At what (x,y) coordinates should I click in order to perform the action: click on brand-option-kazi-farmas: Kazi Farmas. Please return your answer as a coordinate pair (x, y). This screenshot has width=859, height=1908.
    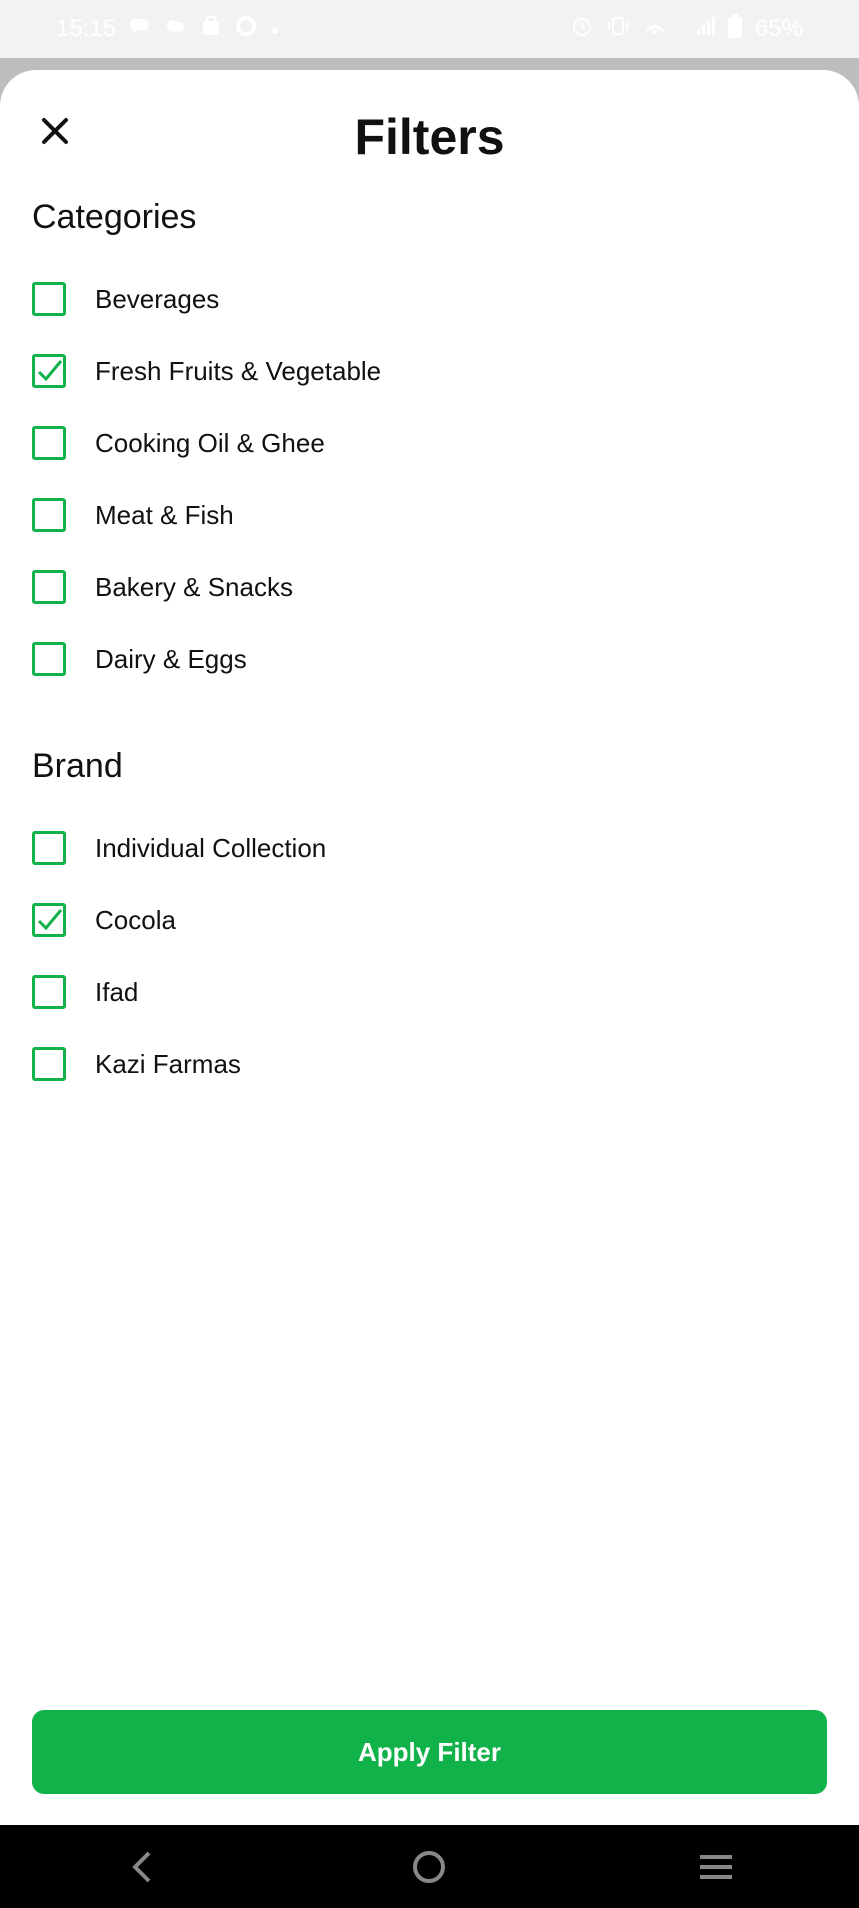
    Looking at the image, I should click on (136, 1064).